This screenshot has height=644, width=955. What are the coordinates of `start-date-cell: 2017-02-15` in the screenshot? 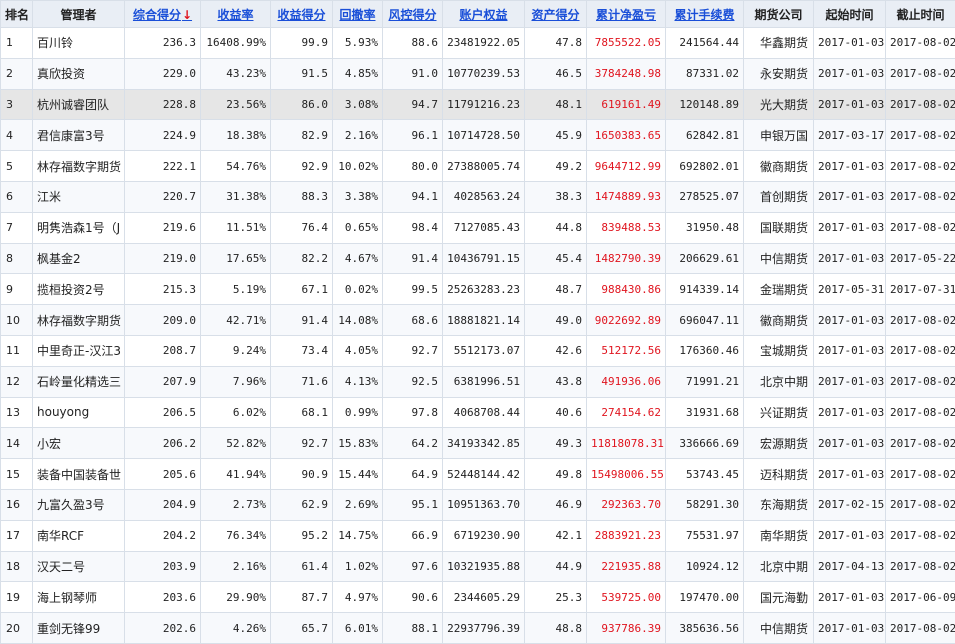 It's located at (850, 504).